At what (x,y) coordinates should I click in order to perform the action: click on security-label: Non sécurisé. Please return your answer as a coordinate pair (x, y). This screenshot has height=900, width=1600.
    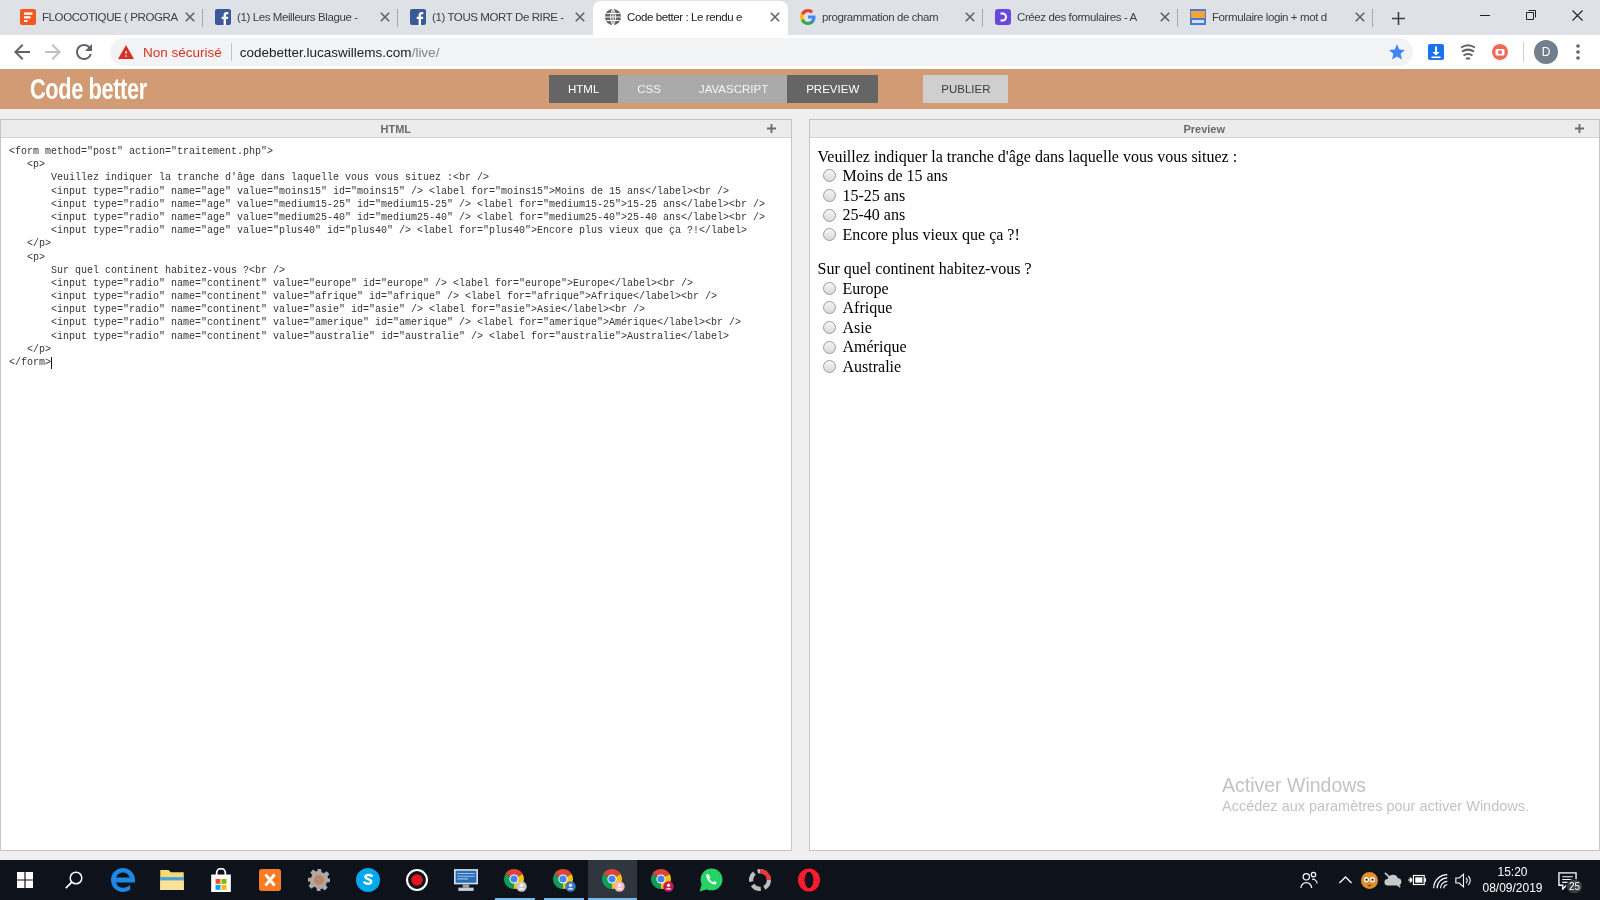
    Looking at the image, I should click on (182, 52).